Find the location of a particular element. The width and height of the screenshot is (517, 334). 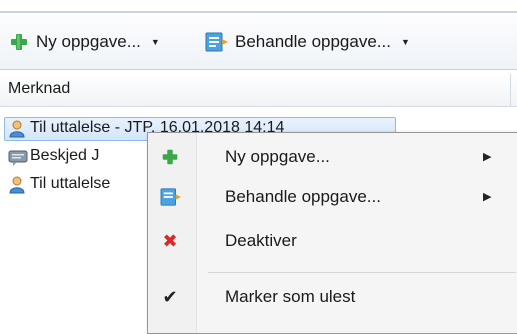

menu-item-label: Deaktiver is located at coordinates (261, 240).